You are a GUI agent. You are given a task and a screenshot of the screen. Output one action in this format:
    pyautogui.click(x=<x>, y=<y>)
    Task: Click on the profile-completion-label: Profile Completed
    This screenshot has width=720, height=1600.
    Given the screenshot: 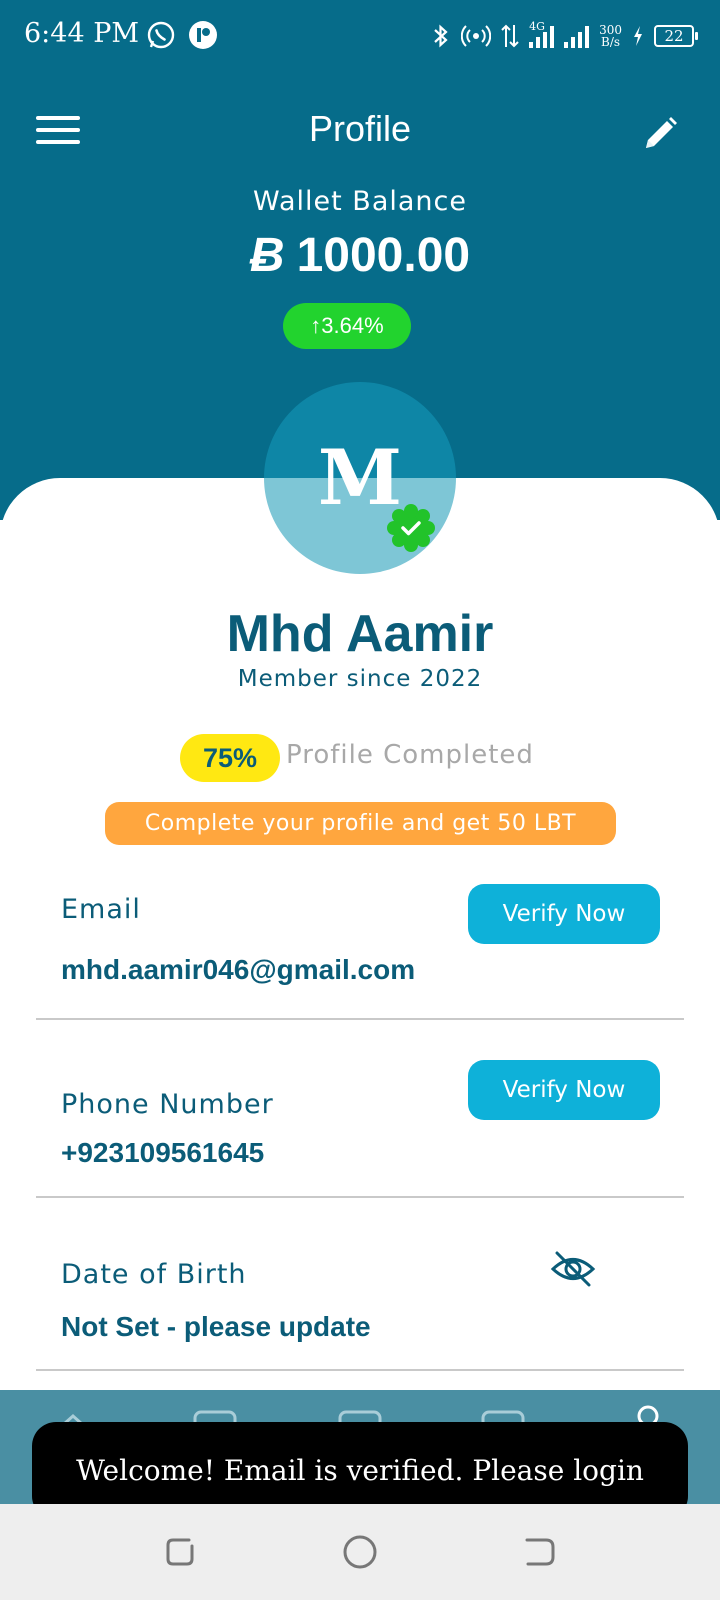 What is the action you would take?
    pyautogui.click(x=410, y=755)
    